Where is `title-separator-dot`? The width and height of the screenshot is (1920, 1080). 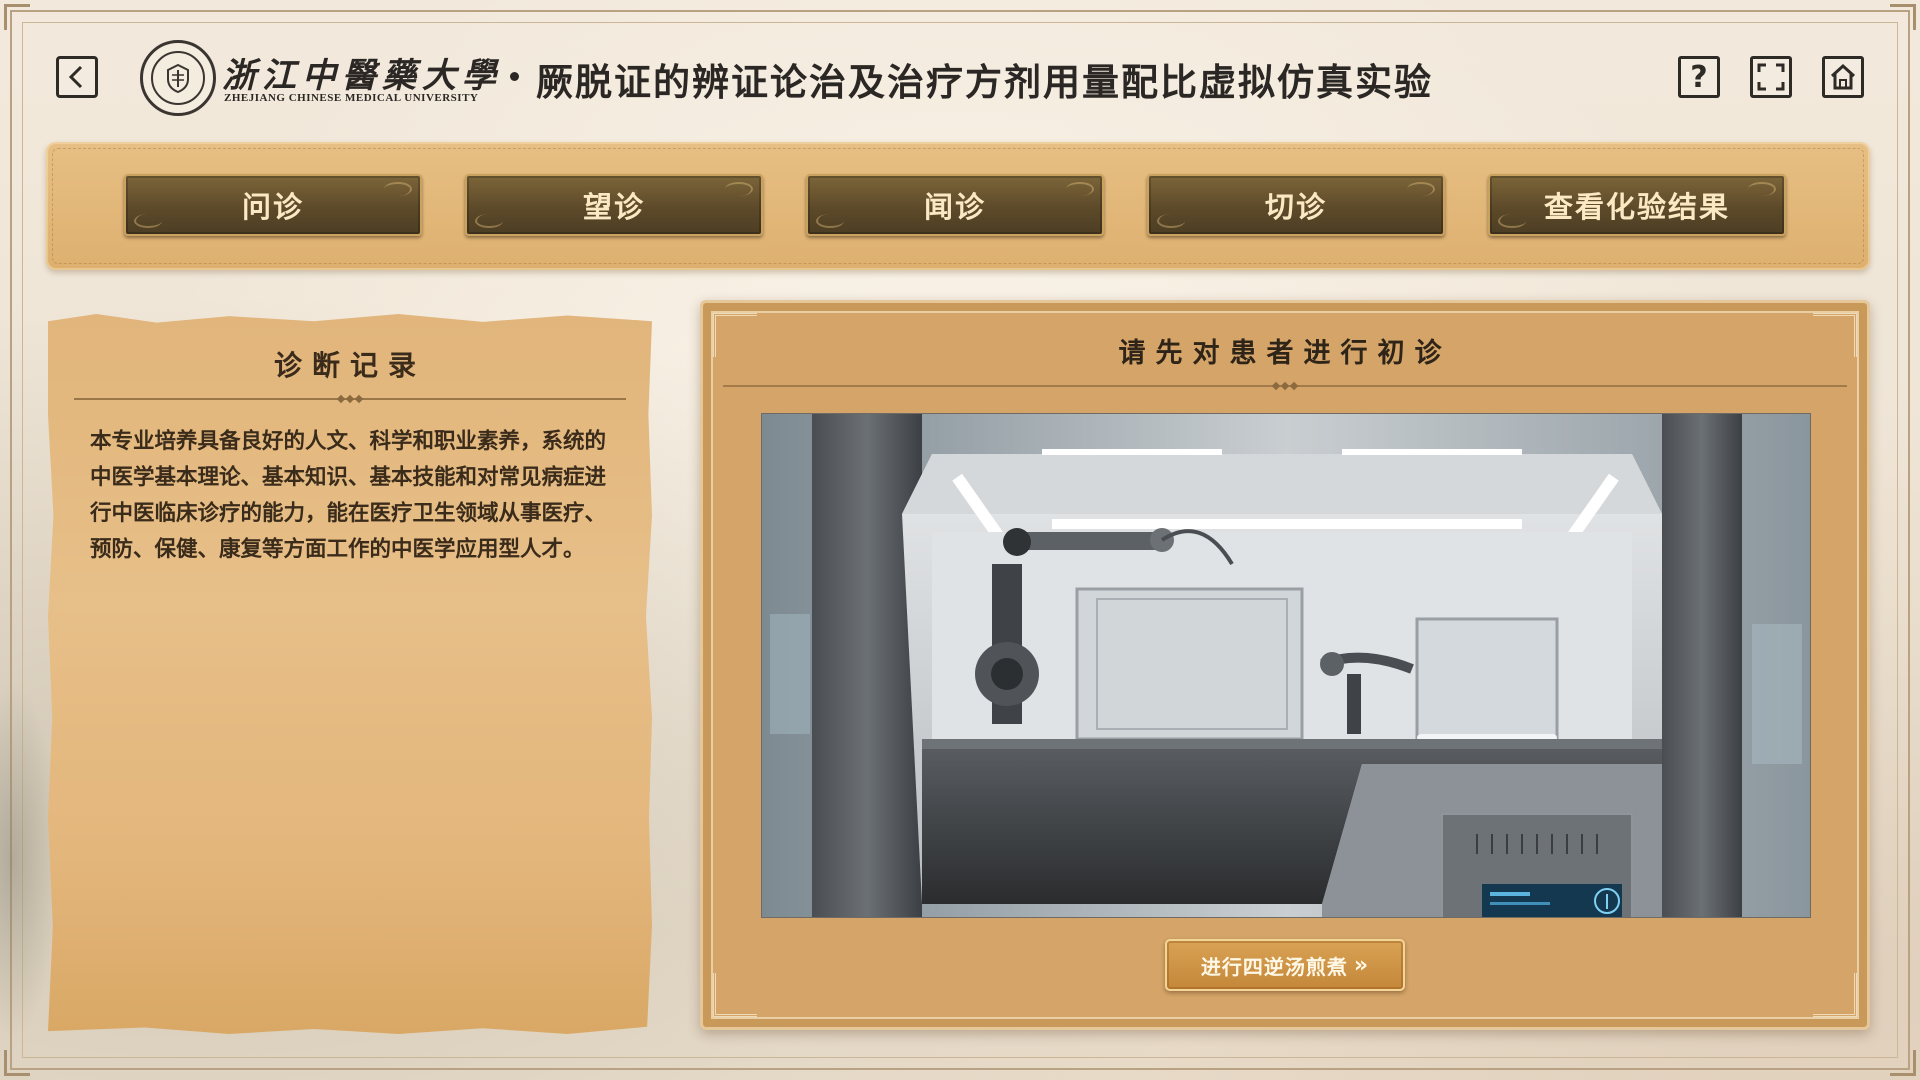 title-separator-dot is located at coordinates (514, 76).